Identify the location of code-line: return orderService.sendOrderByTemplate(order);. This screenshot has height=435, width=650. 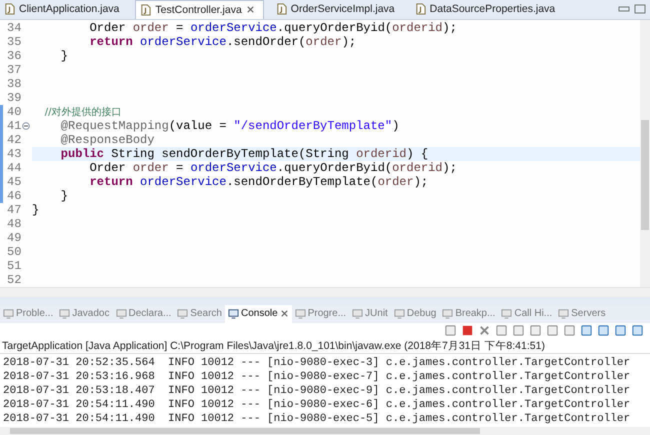
(258, 181).